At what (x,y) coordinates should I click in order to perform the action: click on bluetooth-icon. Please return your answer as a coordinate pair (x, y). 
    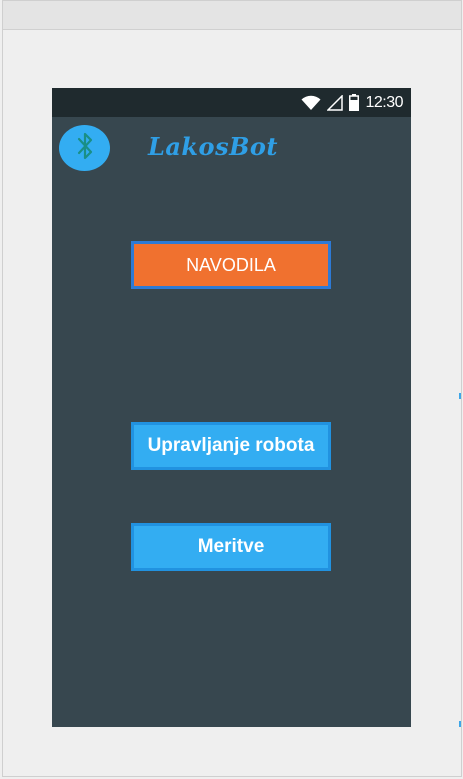
    Looking at the image, I should click on (85, 148).